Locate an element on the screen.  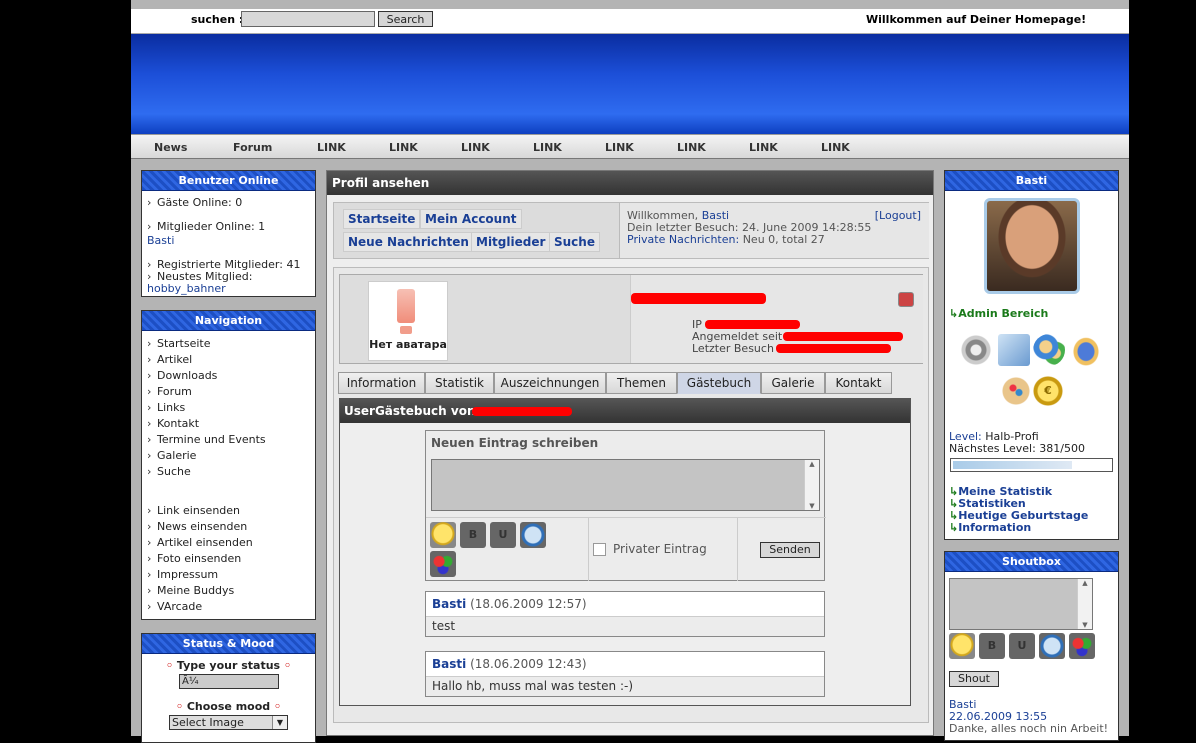
tab-information: Information is located at coordinates (381, 383).